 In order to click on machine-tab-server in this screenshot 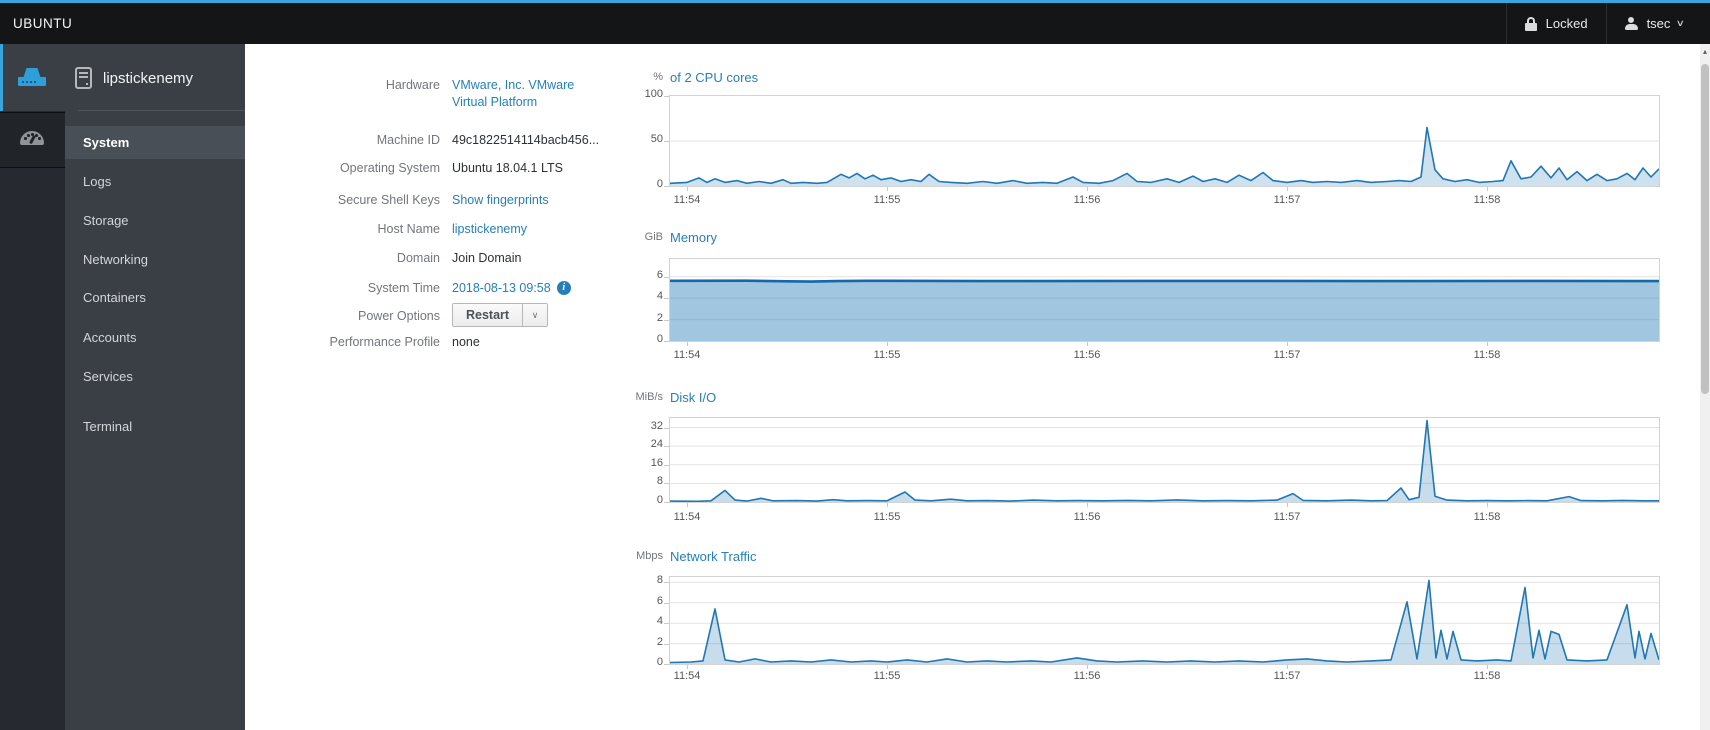, I will do `click(32, 77)`.